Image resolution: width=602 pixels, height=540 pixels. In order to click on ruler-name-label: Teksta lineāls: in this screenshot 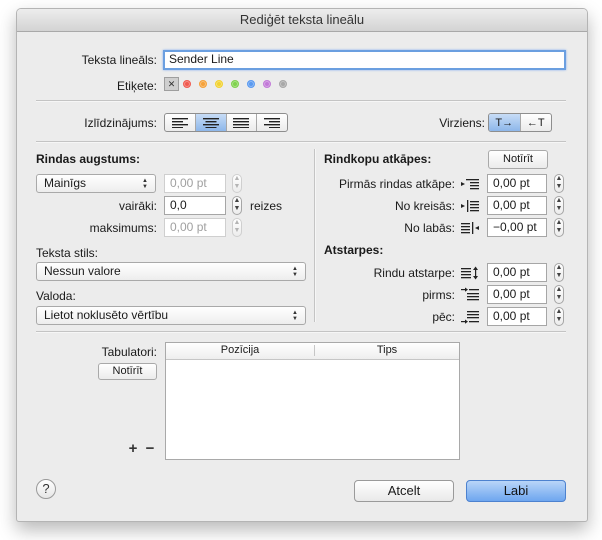, I will do `click(119, 60)`.